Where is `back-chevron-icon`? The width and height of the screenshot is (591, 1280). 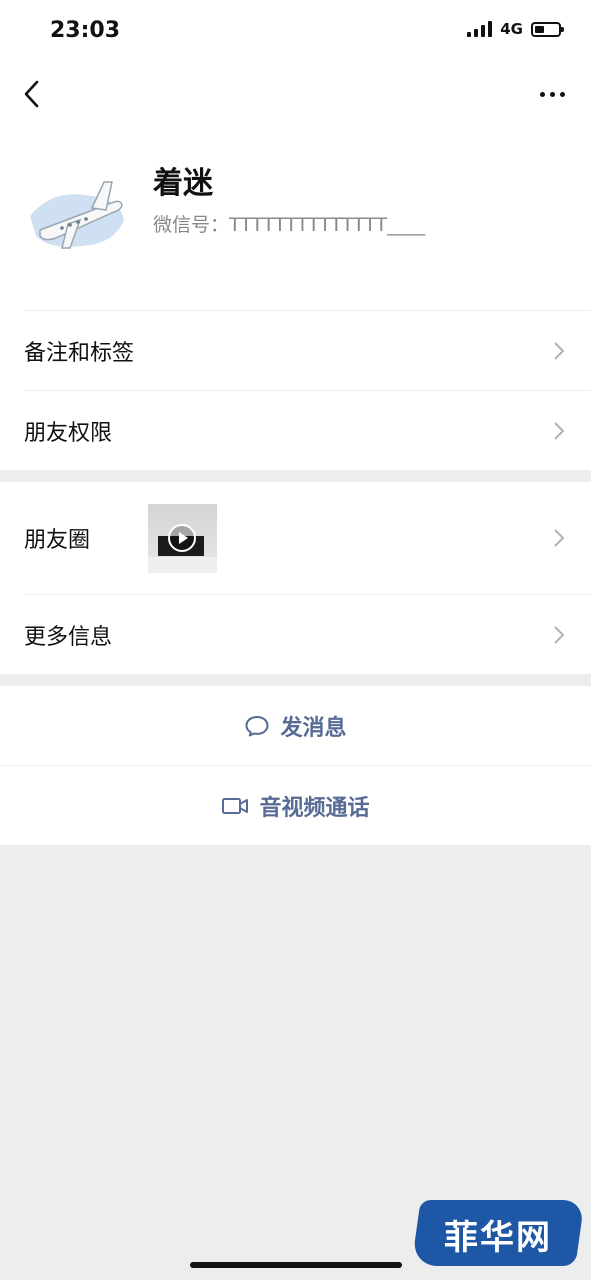 back-chevron-icon is located at coordinates (32, 94).